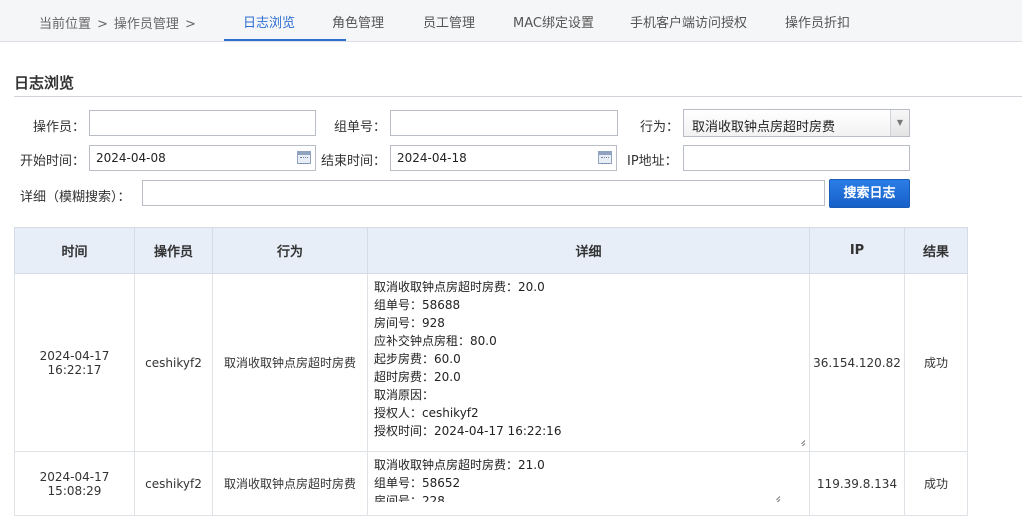 The width and height of the screenshot is (1022, 518). What do you see at coordinates (417, 483) in the screenshot?
I see `detail-line: 组单号：58652` at bounding box center [417, 483].